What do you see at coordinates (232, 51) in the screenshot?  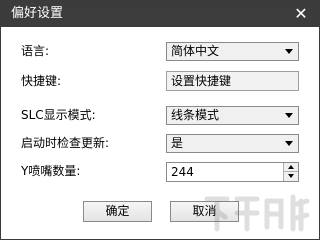 I see `language-dropdown: 简体中文` at bounding box center [232, 51].